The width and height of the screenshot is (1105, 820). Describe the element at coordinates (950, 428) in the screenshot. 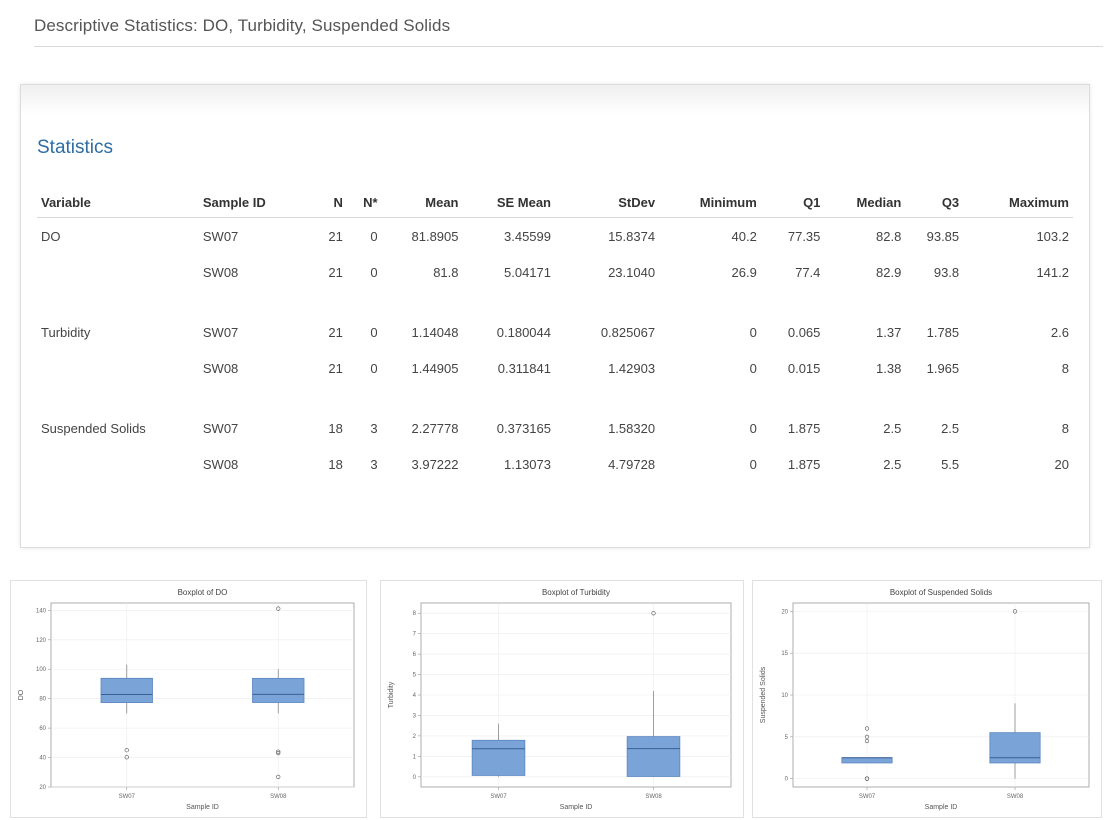

I see `cell-q3: 2.5` at that location.